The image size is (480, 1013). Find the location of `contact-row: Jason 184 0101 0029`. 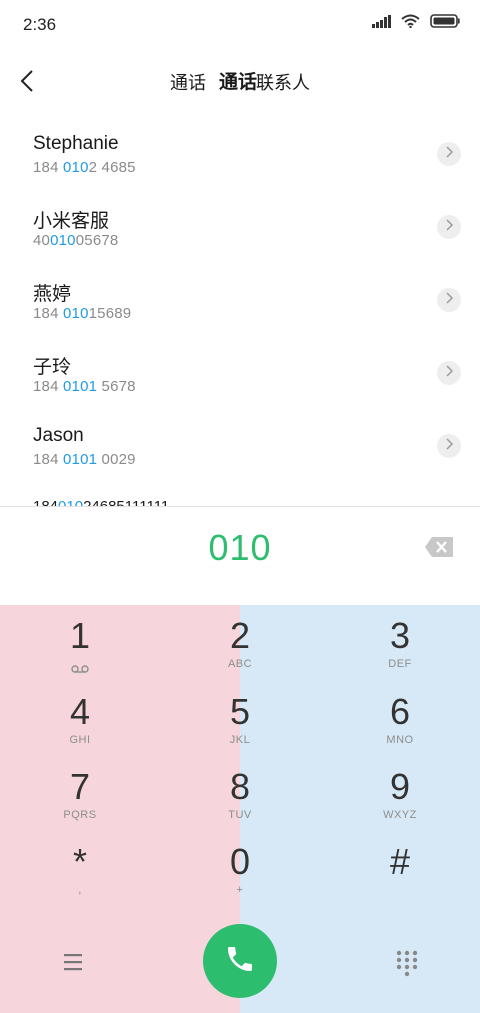

contact-row: Jason 184 0101 0029 is located at coordinates (240, 446).